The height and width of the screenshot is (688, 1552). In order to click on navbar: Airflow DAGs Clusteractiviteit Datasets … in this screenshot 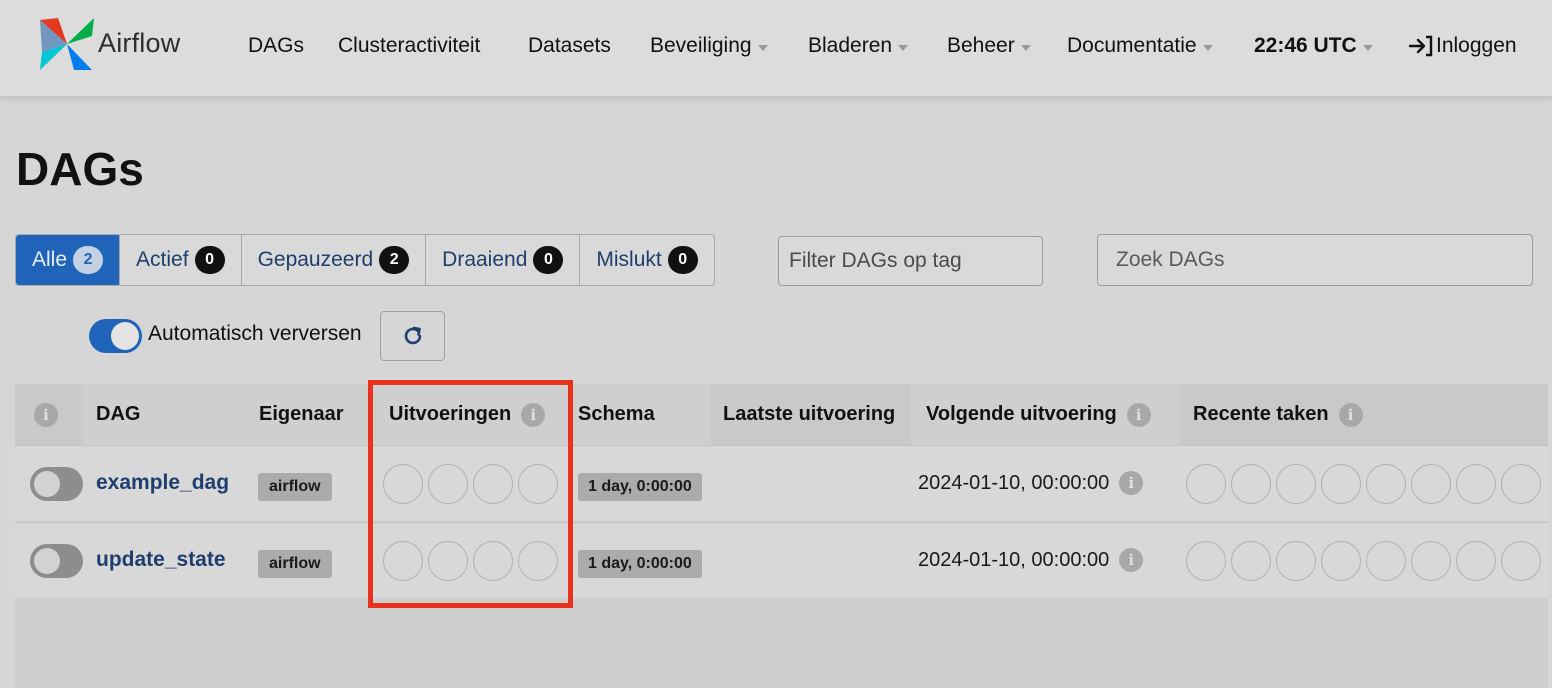, I will do `click(776, 48)`.